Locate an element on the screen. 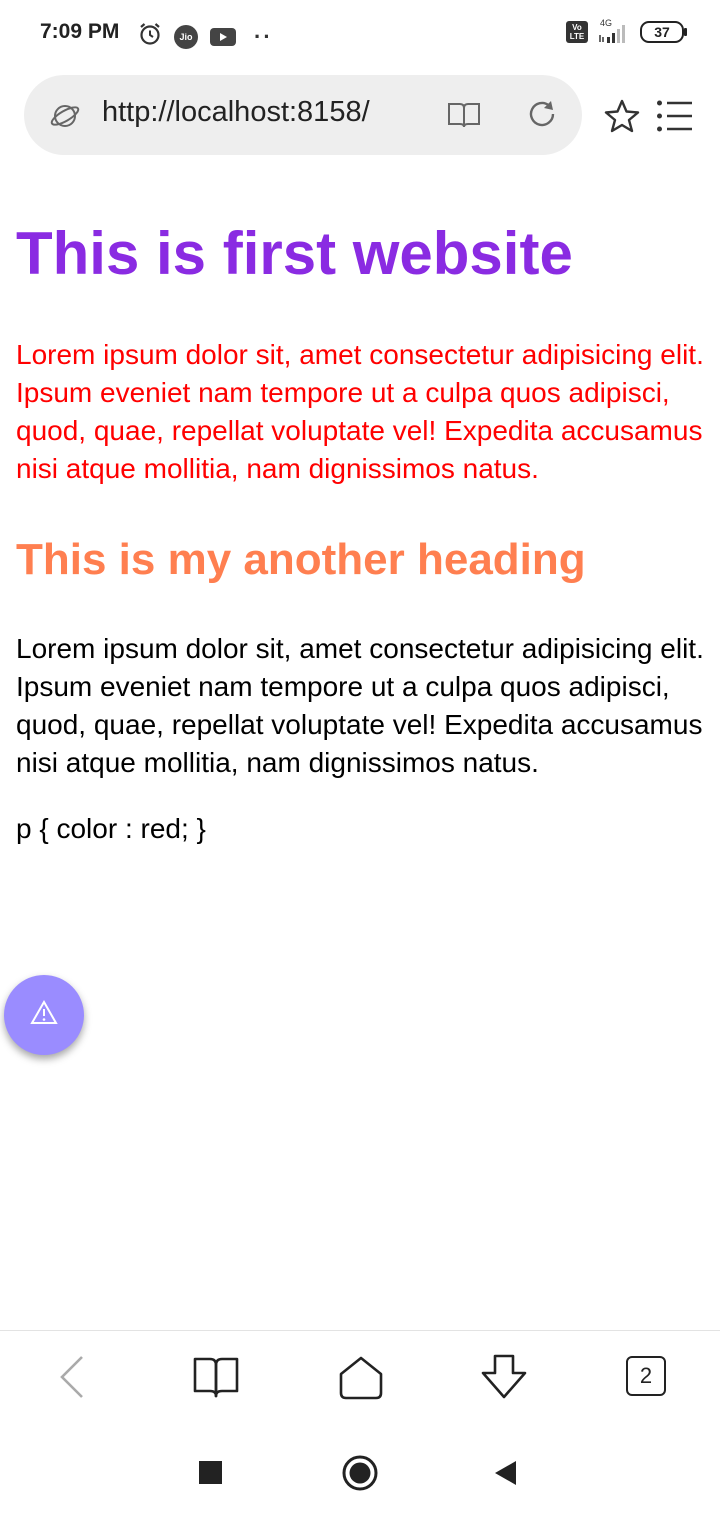 The width and height of the screenshot is (720, 1520). menu-icon is located at coordinates (675, 118).